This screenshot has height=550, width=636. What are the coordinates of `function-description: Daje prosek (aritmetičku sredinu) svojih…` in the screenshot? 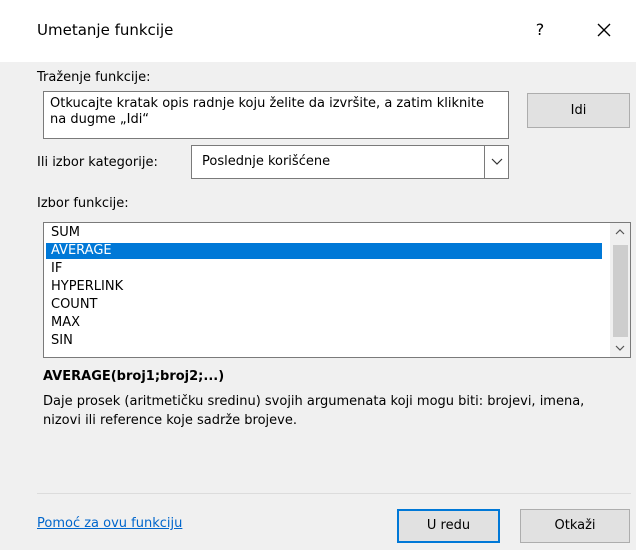 It's located at (314, 411).